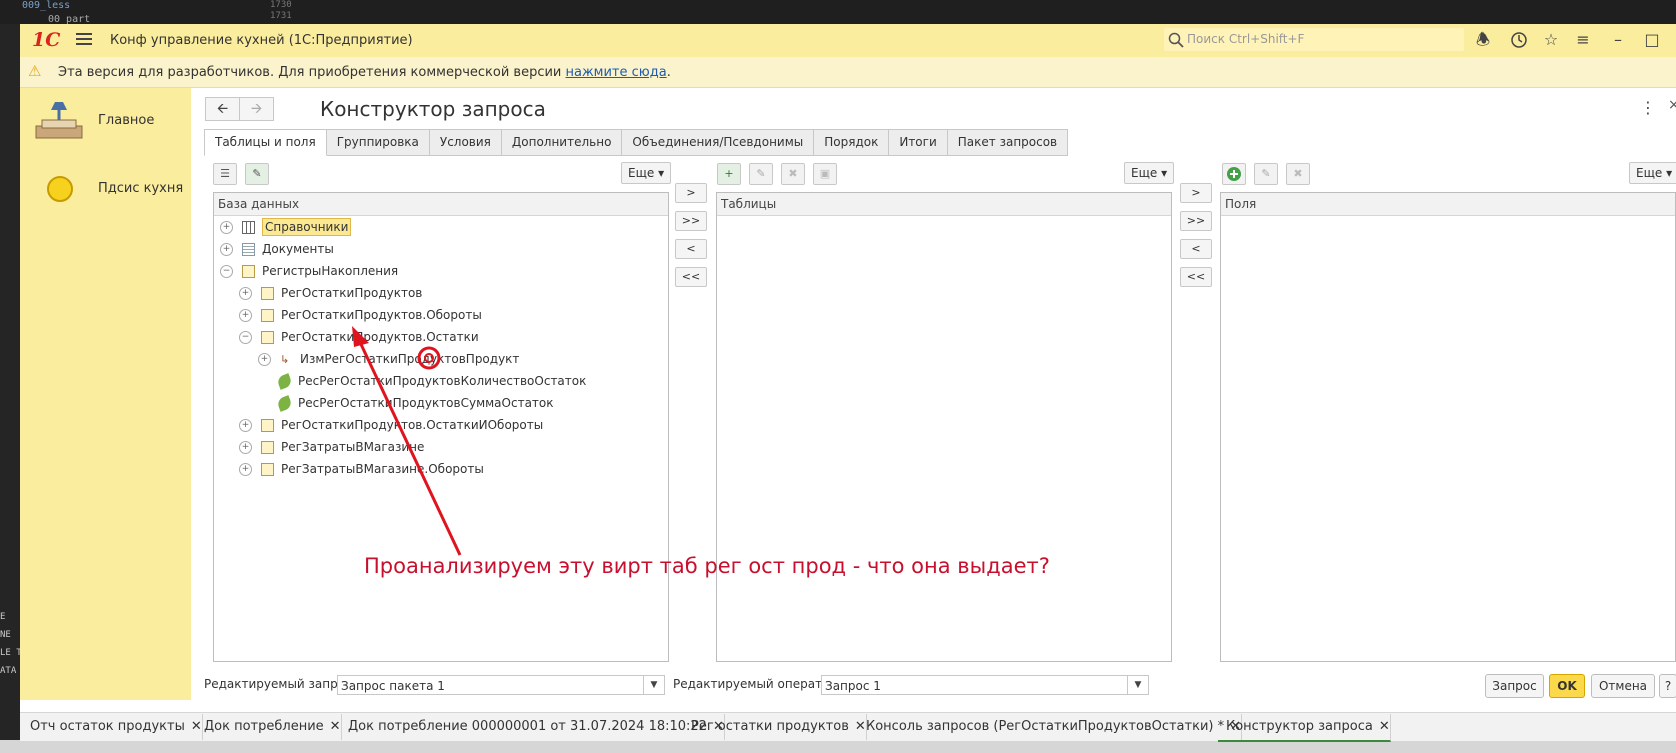  I want to click on annotation-arrow, so click(409, 447).